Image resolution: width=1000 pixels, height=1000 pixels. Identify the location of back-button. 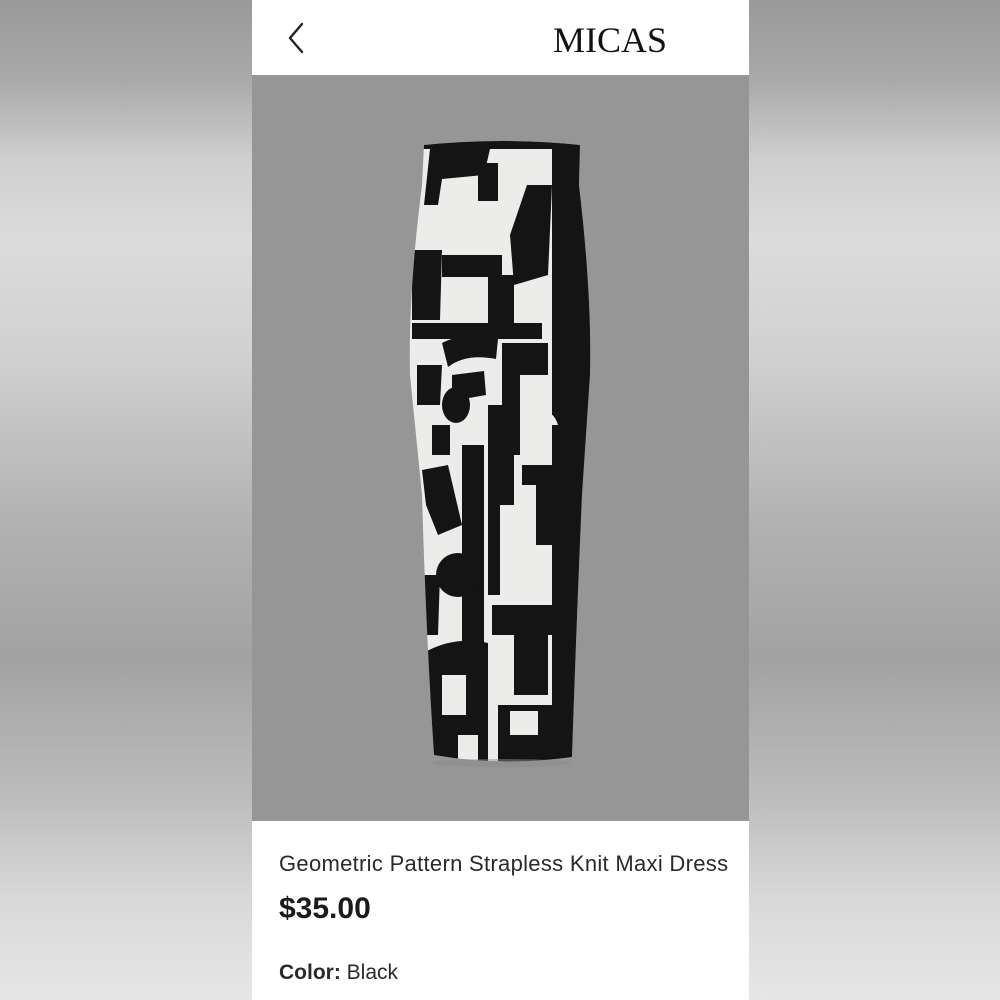
(297, 38).